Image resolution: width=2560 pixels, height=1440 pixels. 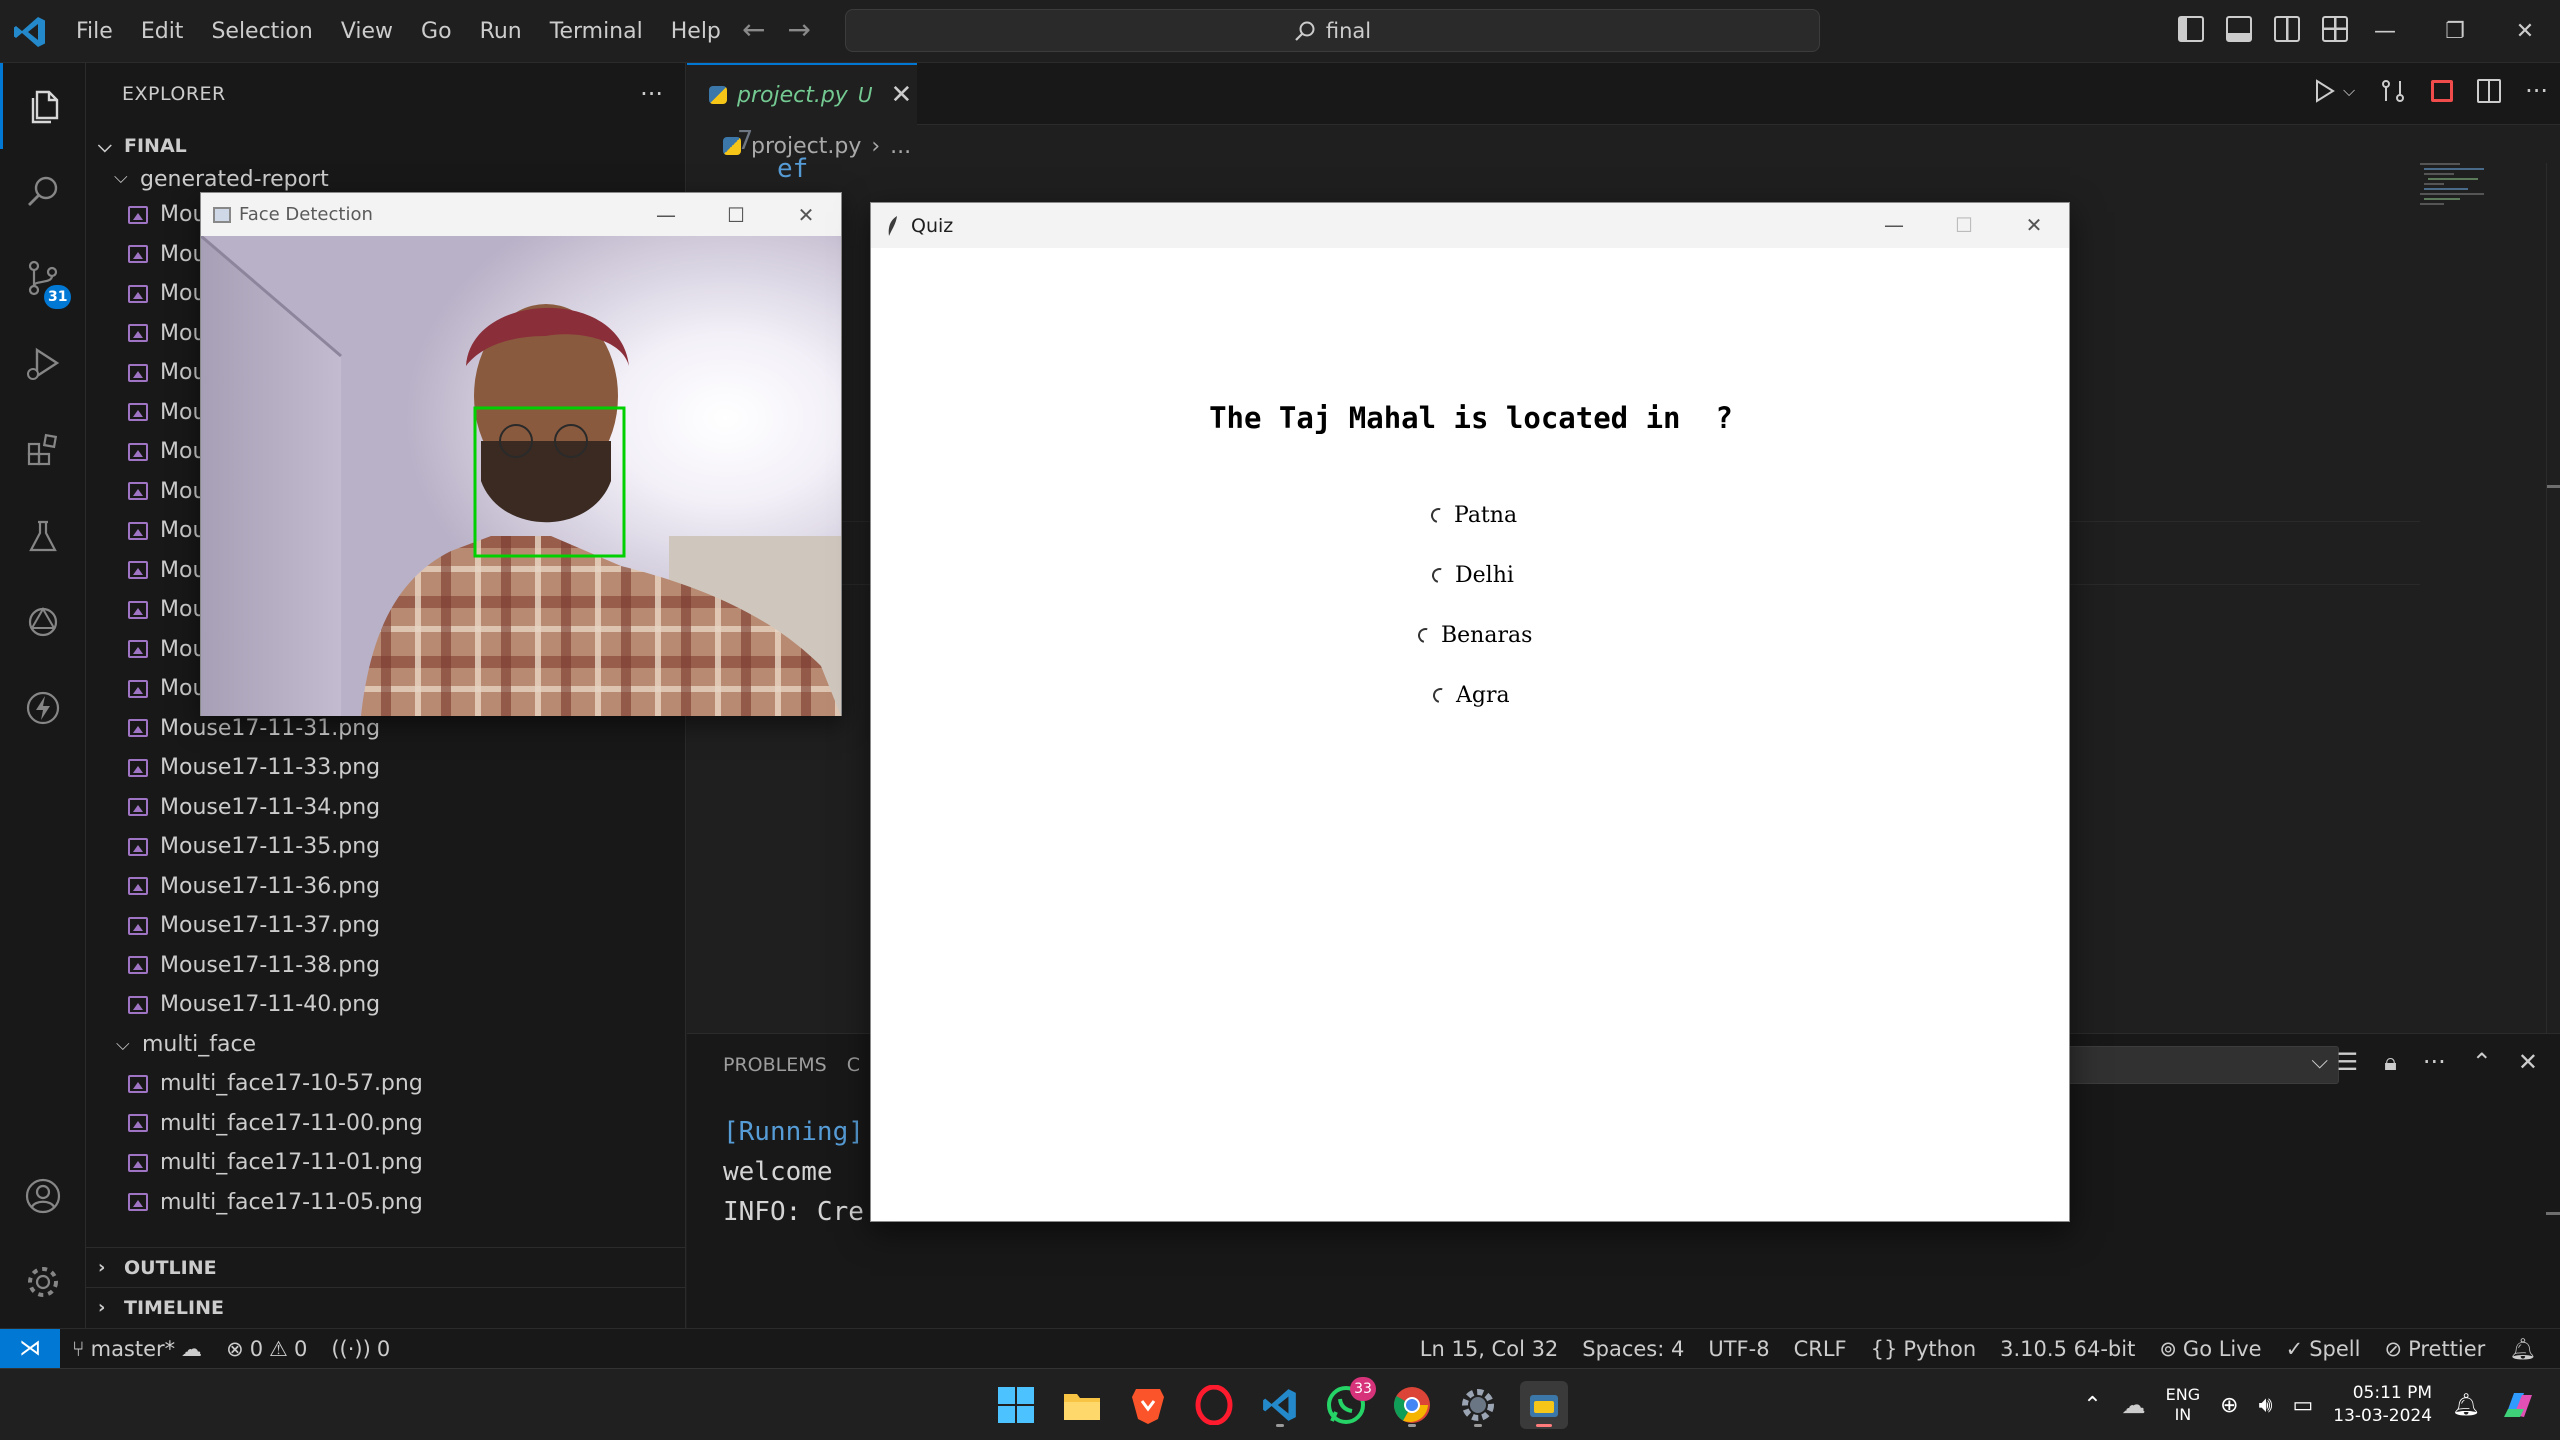 I want to click on ports-status: ((·)) 0, so click(x=360, y=1349).